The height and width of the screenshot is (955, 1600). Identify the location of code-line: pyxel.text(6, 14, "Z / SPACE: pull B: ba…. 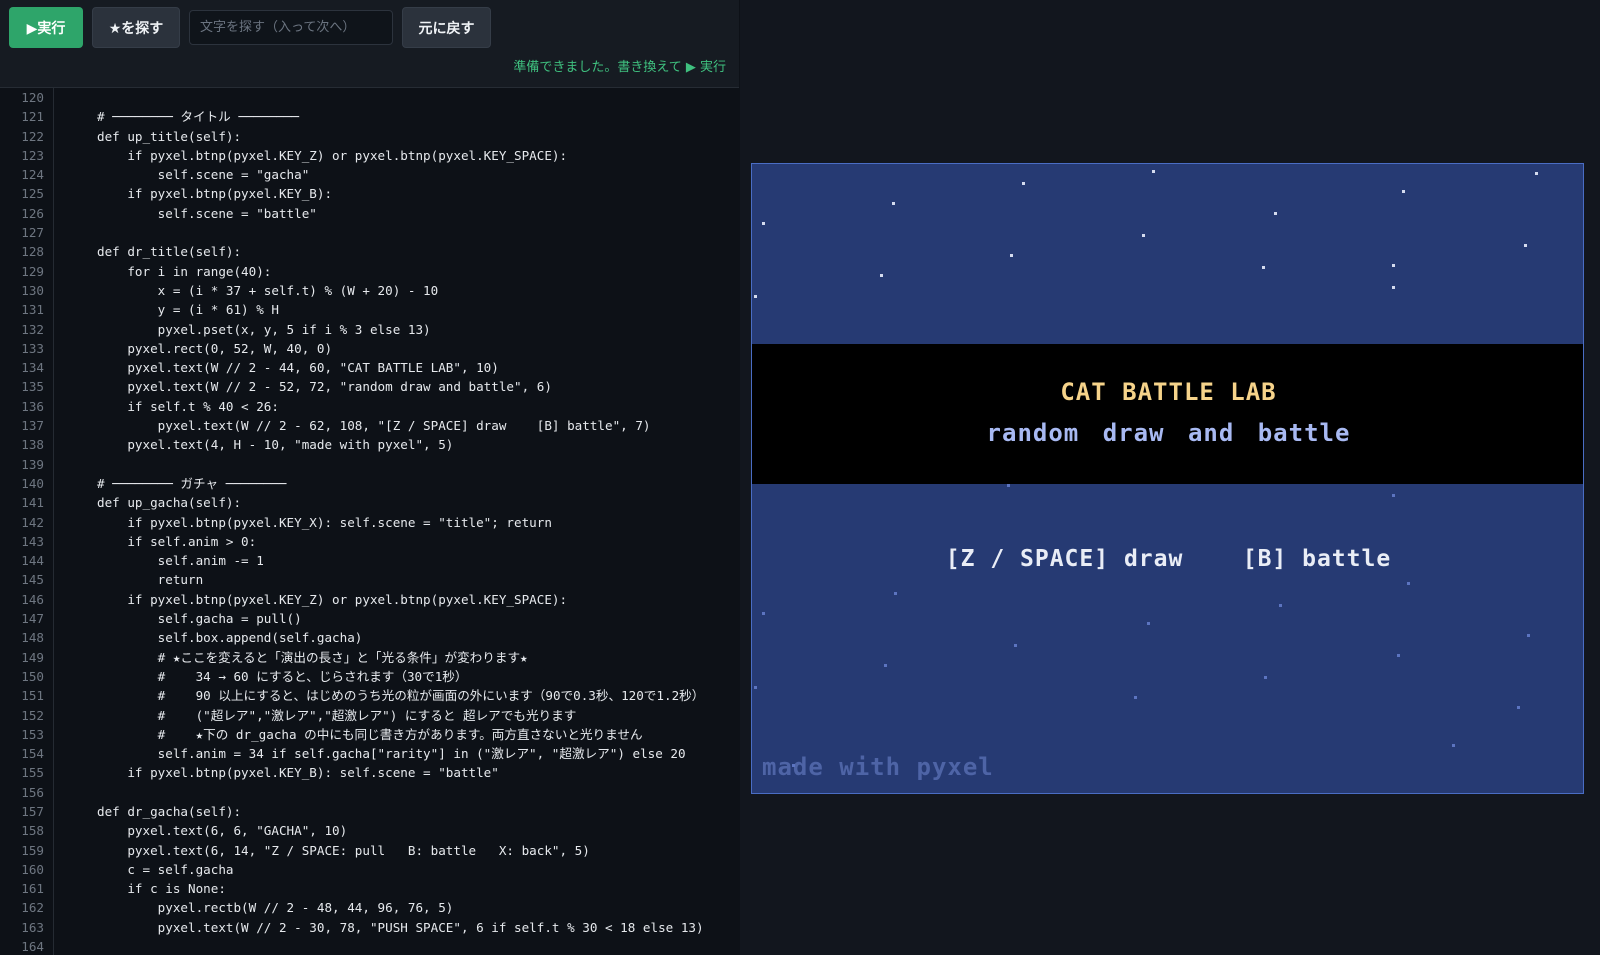
(417, 850).